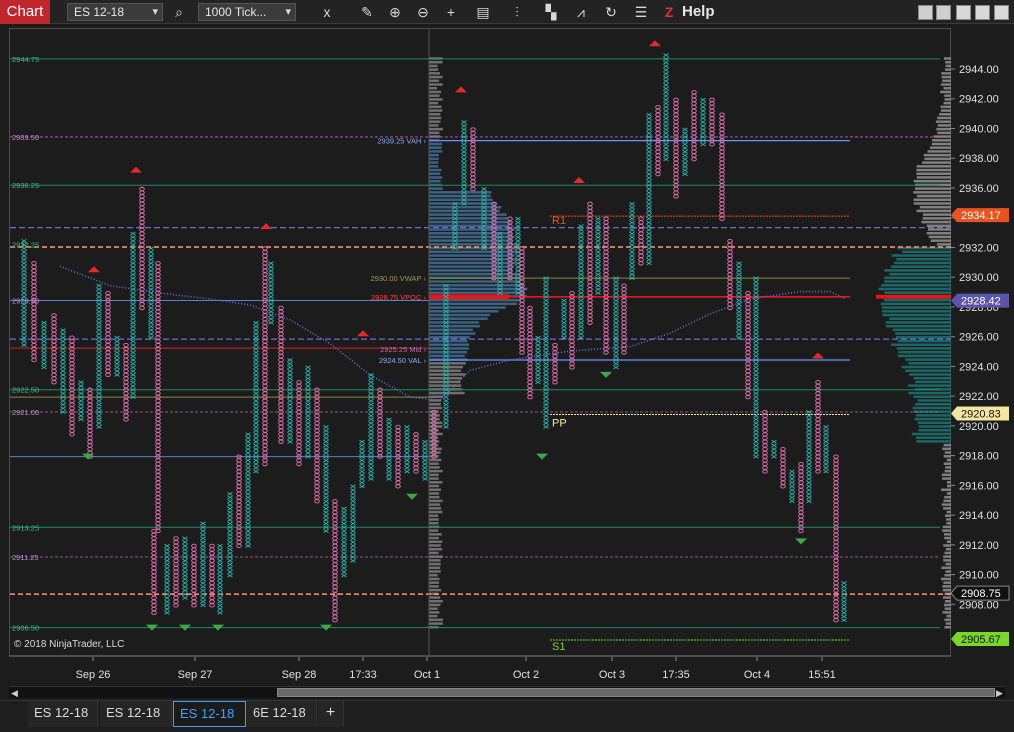 This screenshot has width=1014, height=732. What do you see at coordinates (331, 714) in the screenshot?
I see `add-tab-button: +` at bounding box center [331, 714].